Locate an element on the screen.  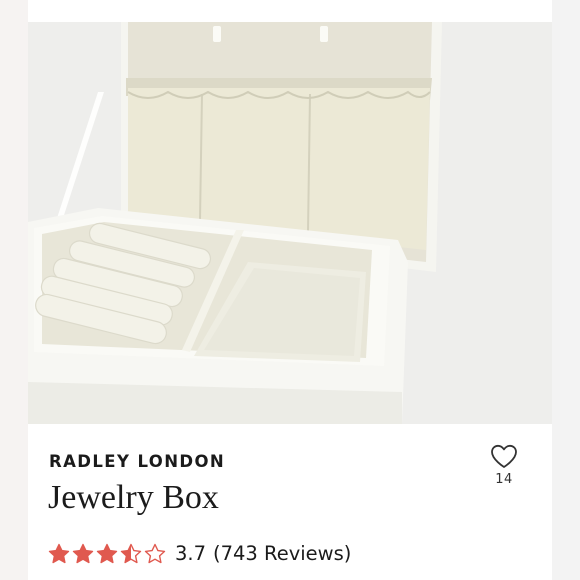
right-gutter is located at coordinates (566, 290).